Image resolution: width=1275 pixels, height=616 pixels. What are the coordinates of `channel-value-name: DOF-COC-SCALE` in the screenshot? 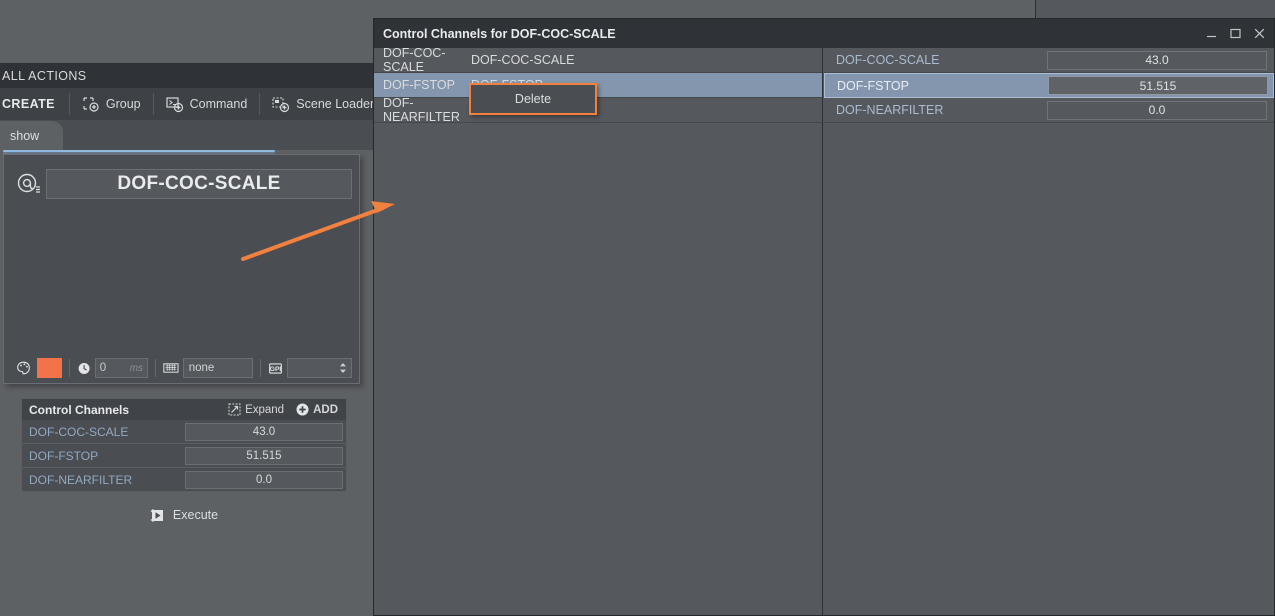 It's located at (888, 60).